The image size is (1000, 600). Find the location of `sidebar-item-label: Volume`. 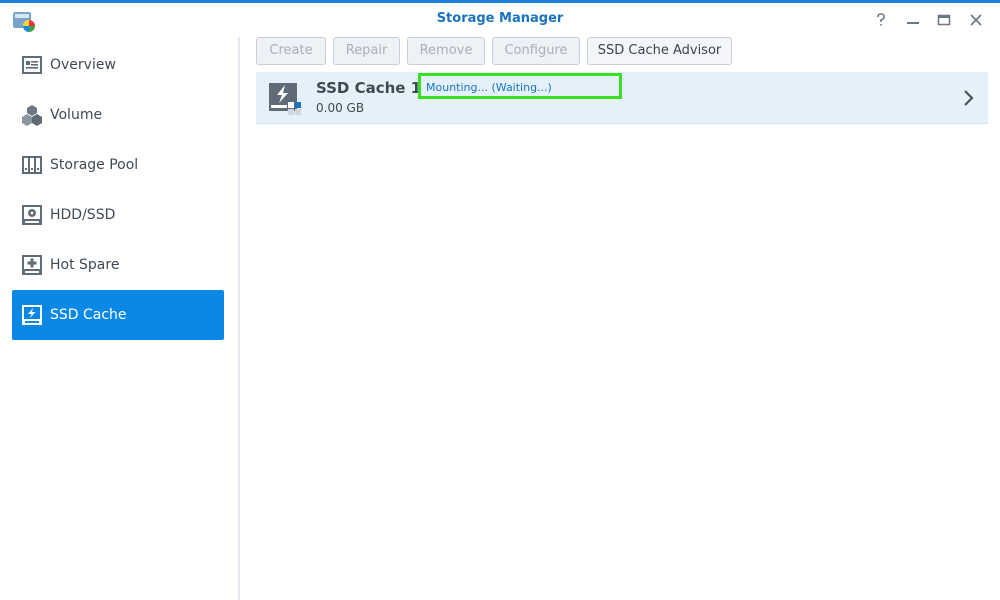

sidebar-item-label: Volume is located at coordinates (76, 115).